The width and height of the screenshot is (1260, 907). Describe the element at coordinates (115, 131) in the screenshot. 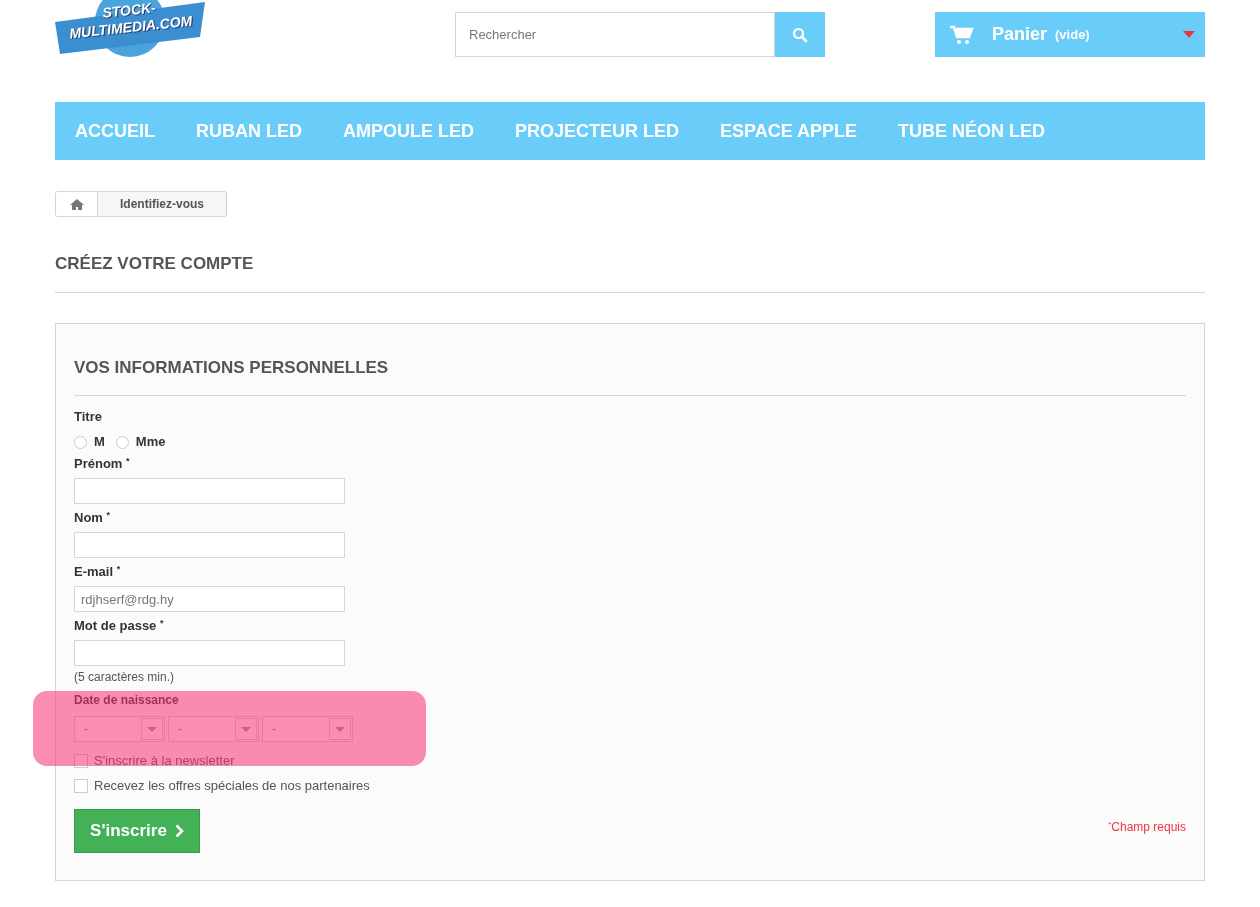

I see `nav-link: ACCUEIL` at that location.